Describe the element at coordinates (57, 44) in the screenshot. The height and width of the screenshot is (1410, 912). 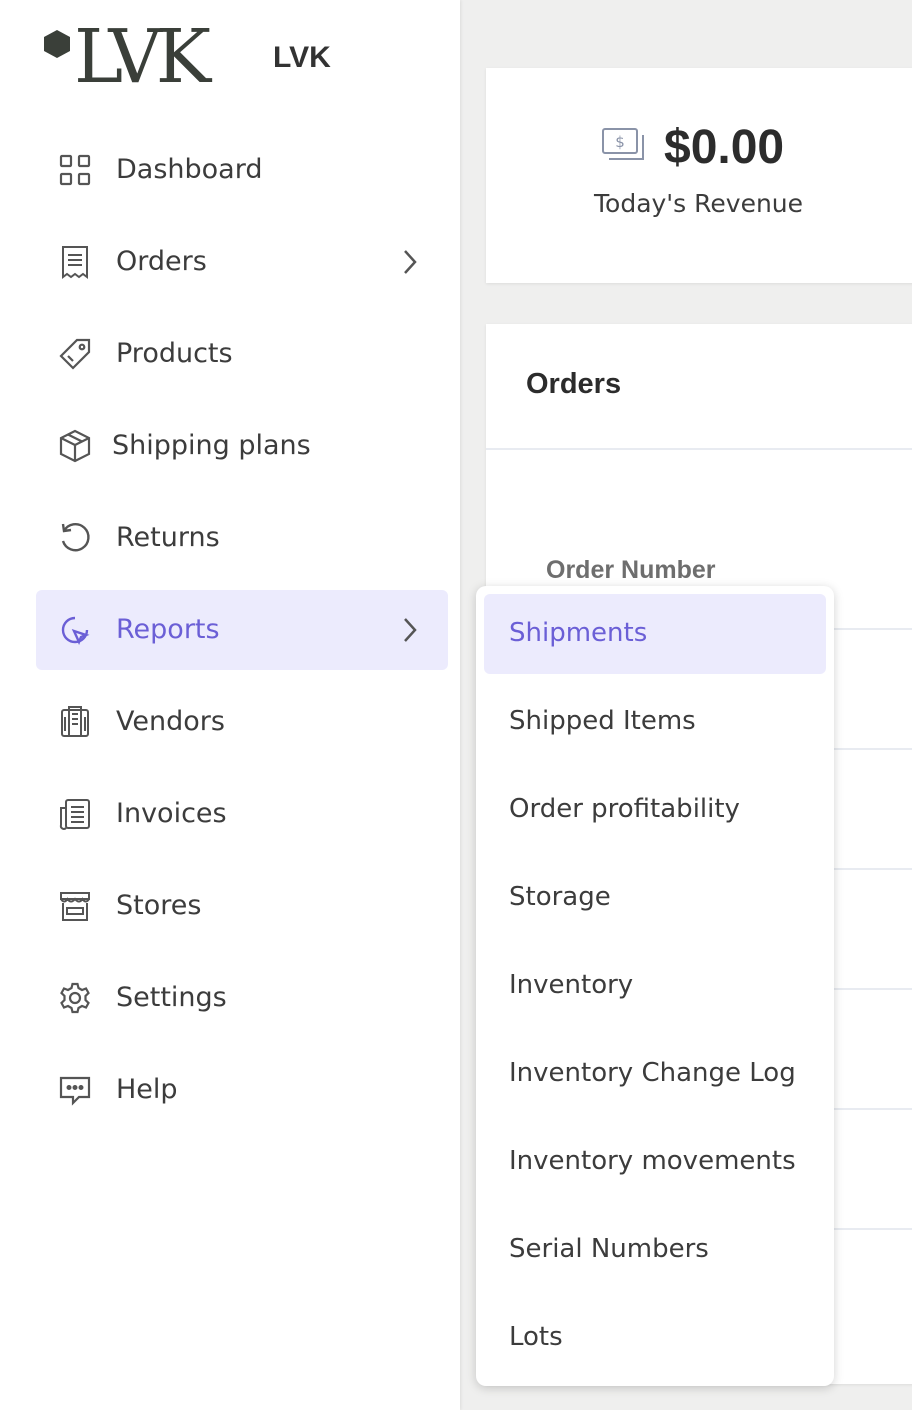
I see `hexagon-icon` at that location.